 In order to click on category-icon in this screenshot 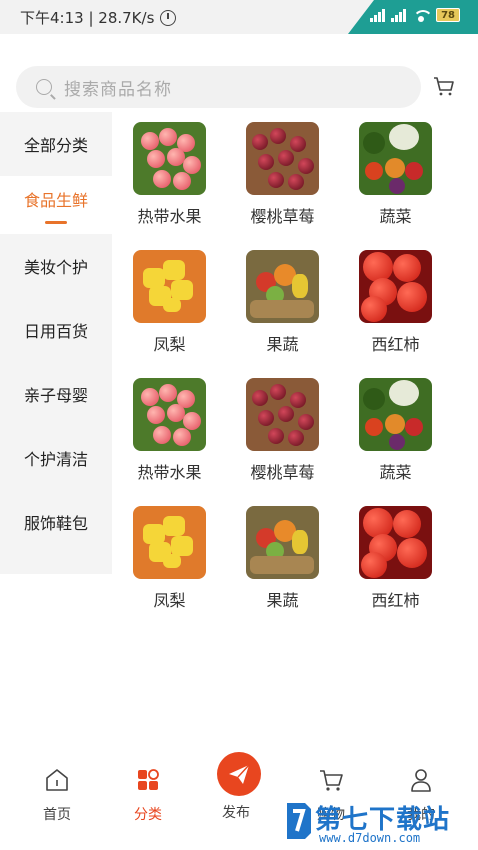, I will do `click(148, 779)`.